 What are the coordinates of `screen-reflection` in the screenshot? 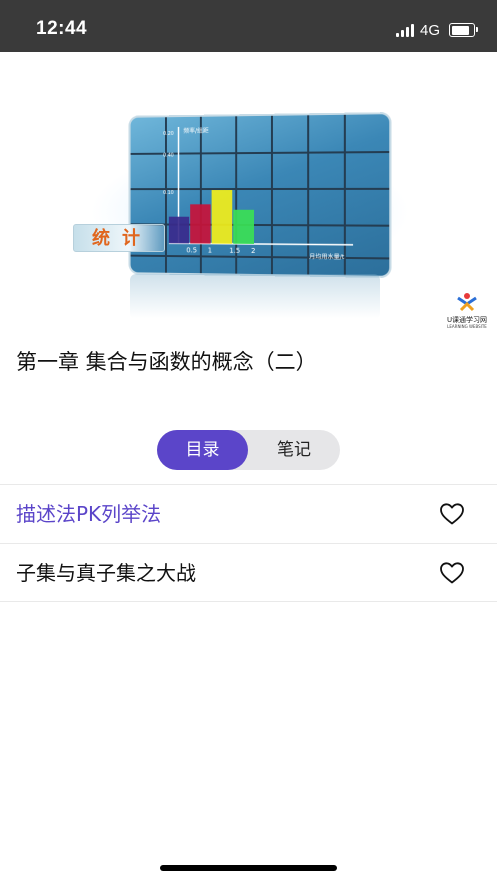 It's located at (255, 296).